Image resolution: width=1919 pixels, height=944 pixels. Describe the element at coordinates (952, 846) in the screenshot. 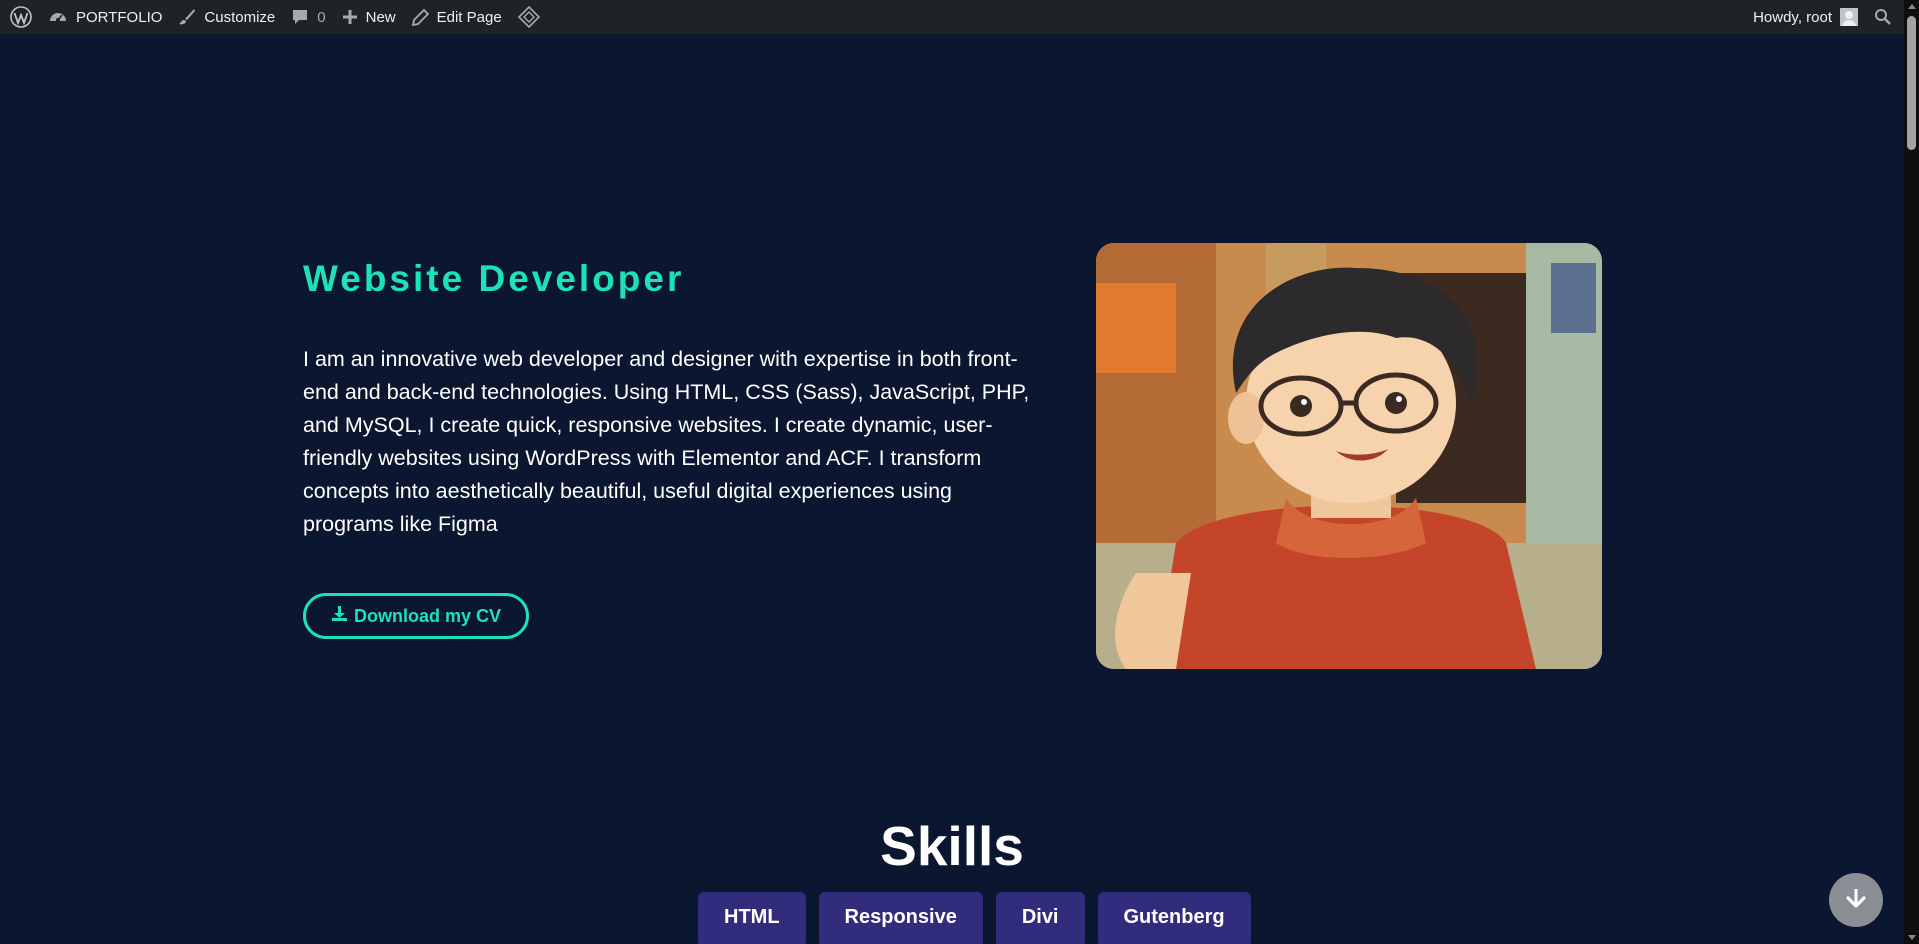

I see `skills-heading: Skills` at that location.